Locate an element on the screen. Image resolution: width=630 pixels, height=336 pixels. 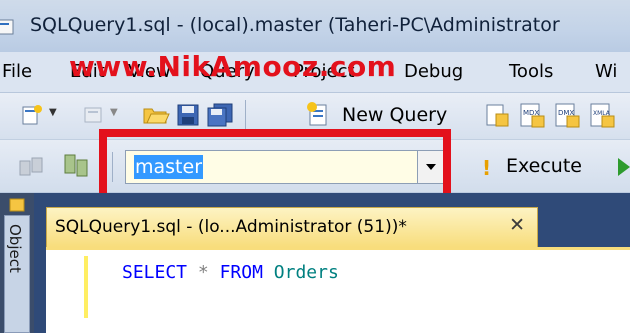
ssms-app-icon is located at coordinates (7, 27).